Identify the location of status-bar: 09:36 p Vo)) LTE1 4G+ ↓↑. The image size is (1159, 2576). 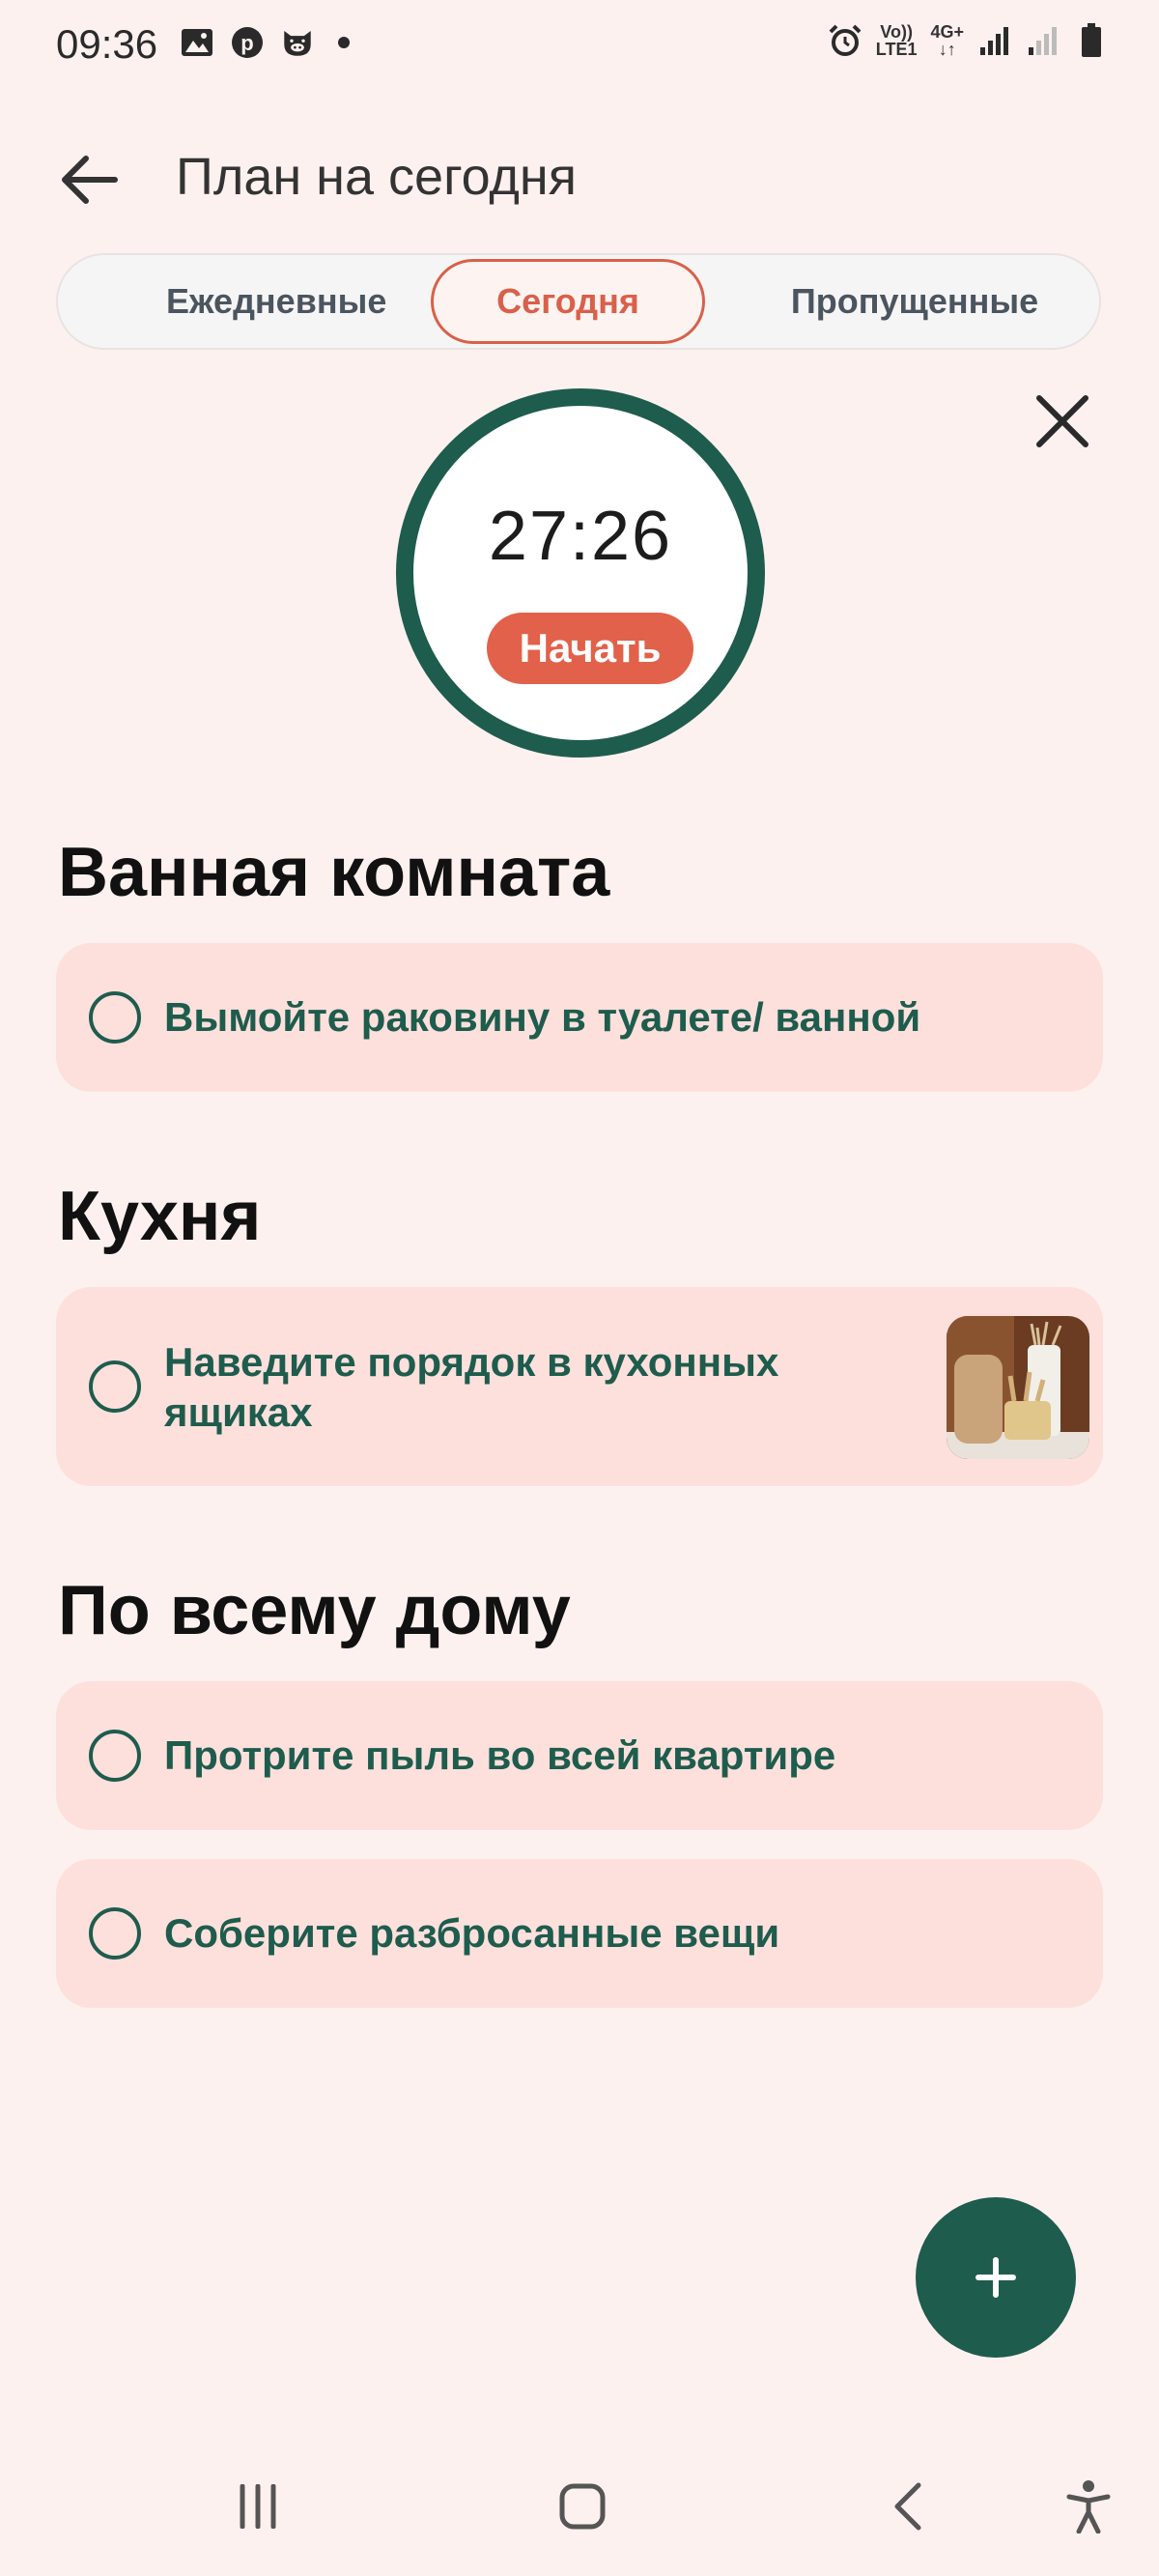
(579, 49).